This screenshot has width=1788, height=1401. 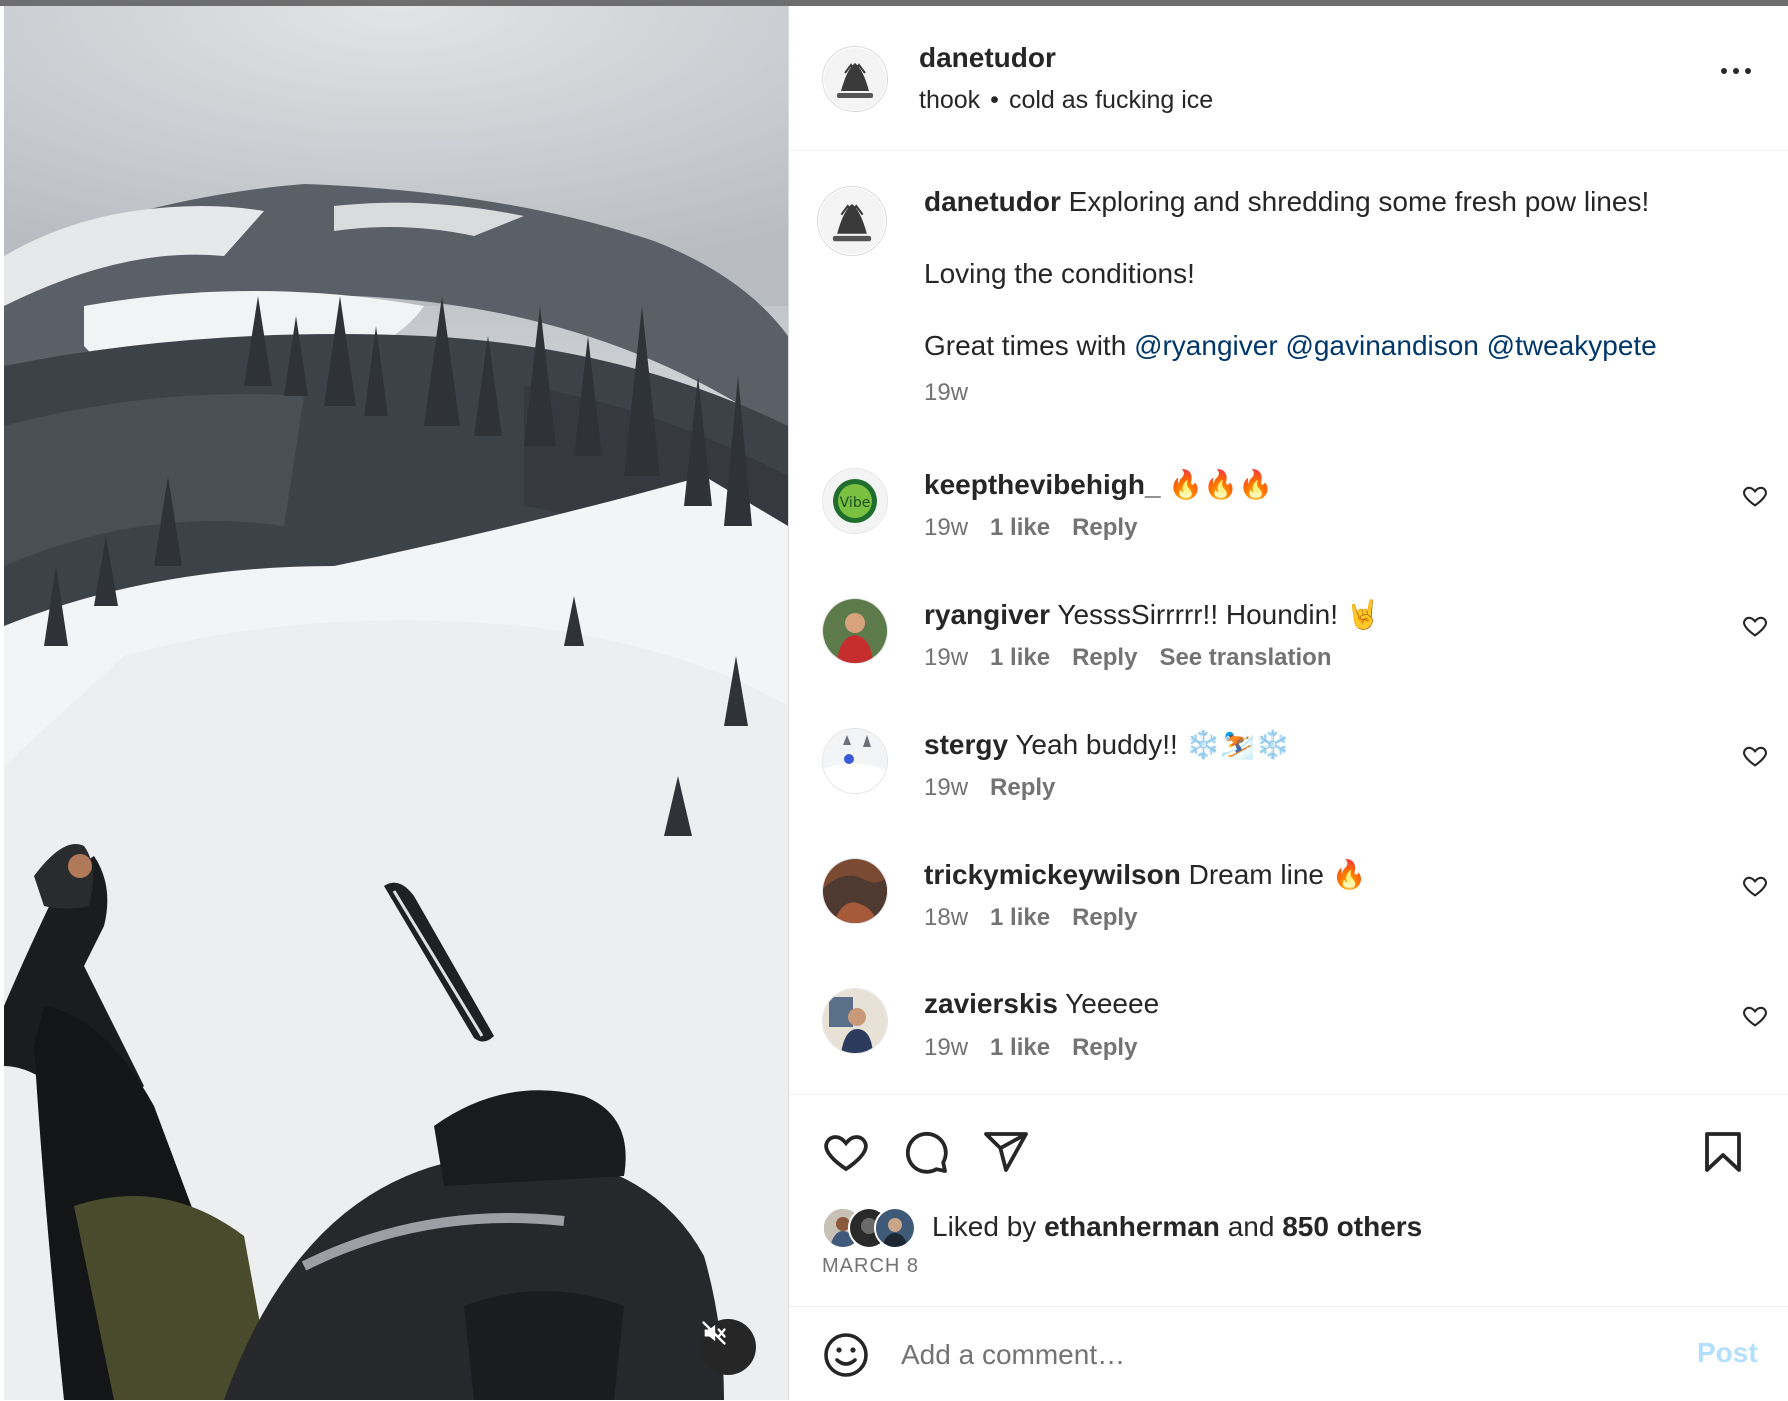 I want to click on comment-meta: 19w 1 like Reply, so click(x=1041, y=1048).